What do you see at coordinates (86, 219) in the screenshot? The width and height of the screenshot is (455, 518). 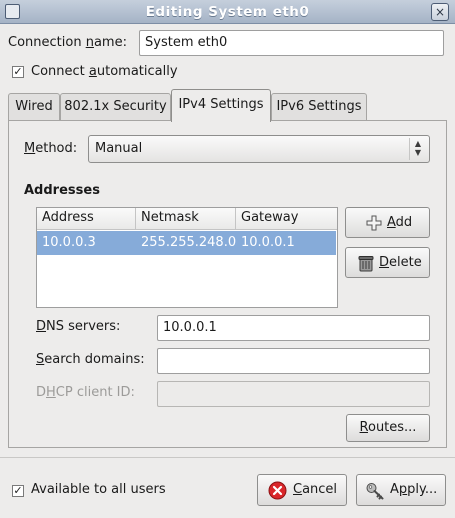 I see `column-header-address: Address` at bounding box center [86, 219].